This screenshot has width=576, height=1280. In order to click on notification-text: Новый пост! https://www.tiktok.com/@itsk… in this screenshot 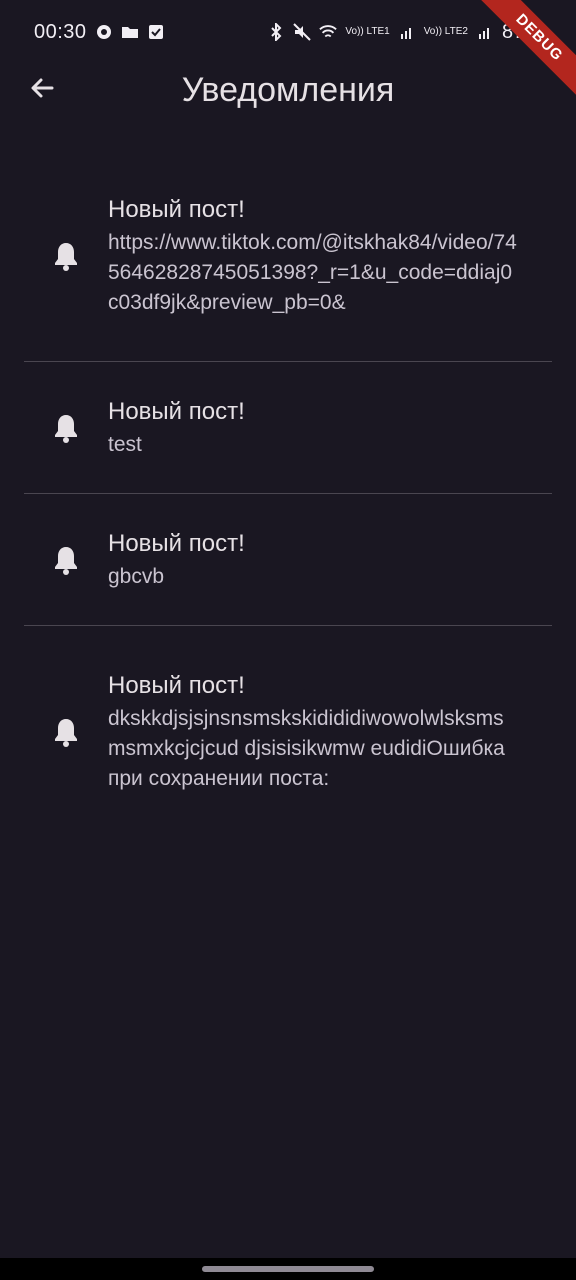, I will do `click(313, 256)`.